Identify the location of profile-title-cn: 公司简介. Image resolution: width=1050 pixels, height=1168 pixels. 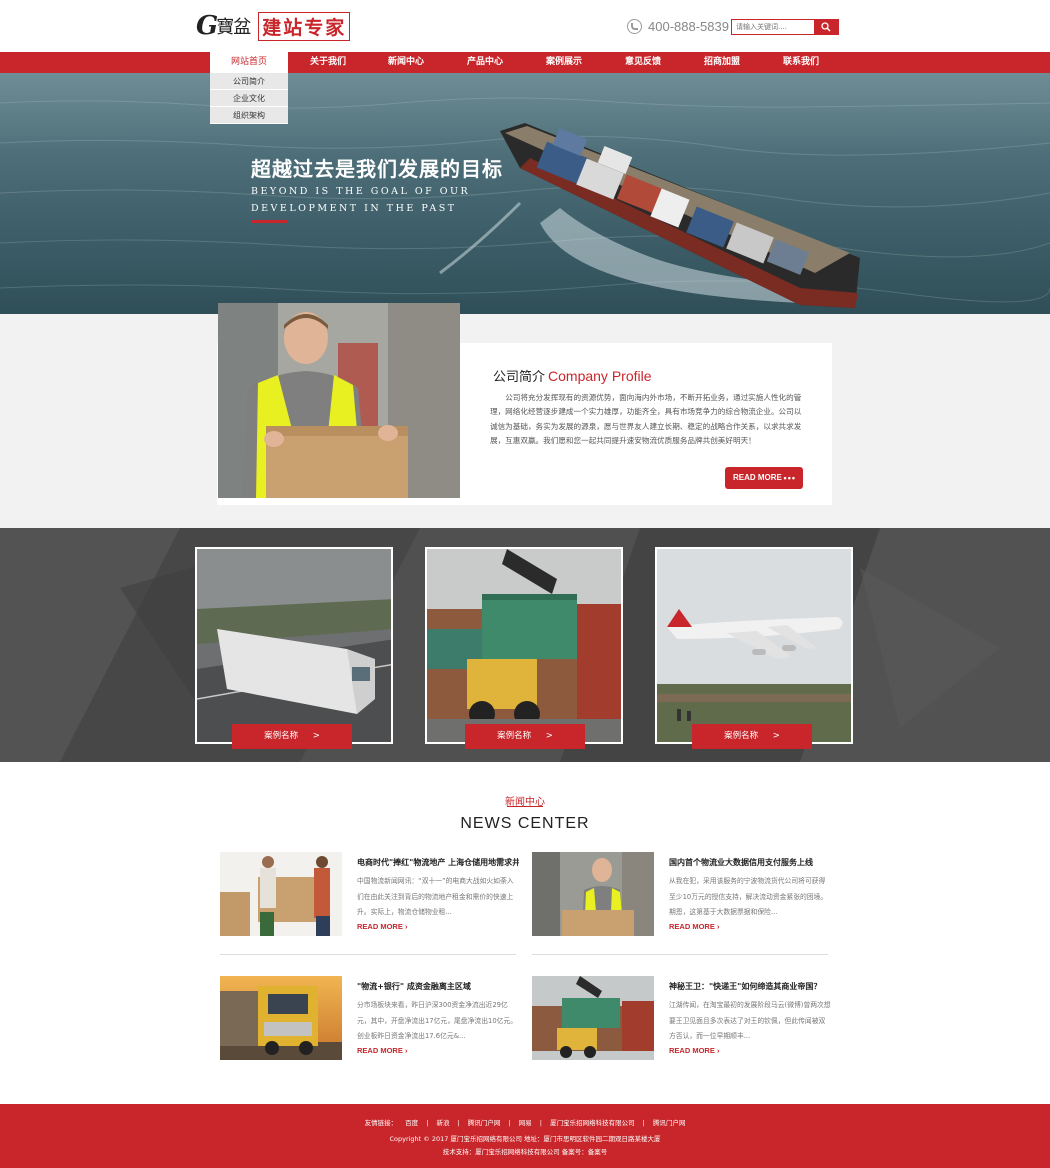
(519, 377).